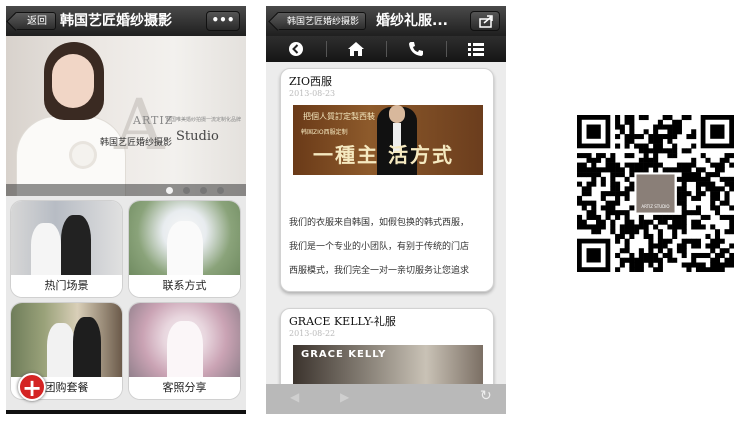 The height and width of the screenshot is (424, 749). What do you see at coordinates (126, 116) in the screenshot?
I see `banner-slider: A ARTIZ 韩国唯美婚纱拍摄一流定制化品牌 韩国艺匠婚纱摄影 Studio` at bounding box center [126, 116].